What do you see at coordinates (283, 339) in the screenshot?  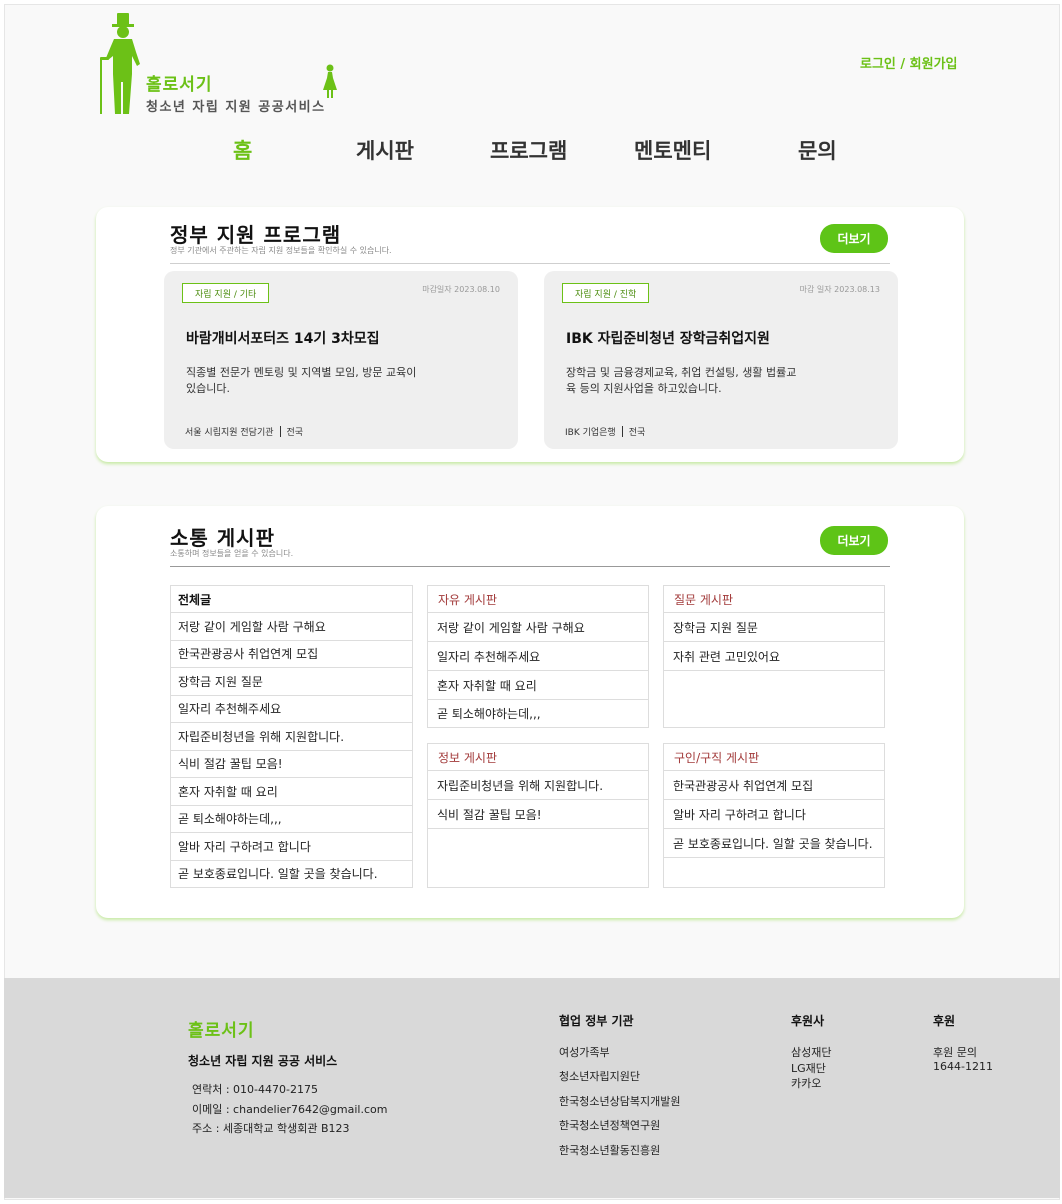 I see `program-title: 바람개비서포터즈 14기 3차모집` at bounding box center [283, 339].